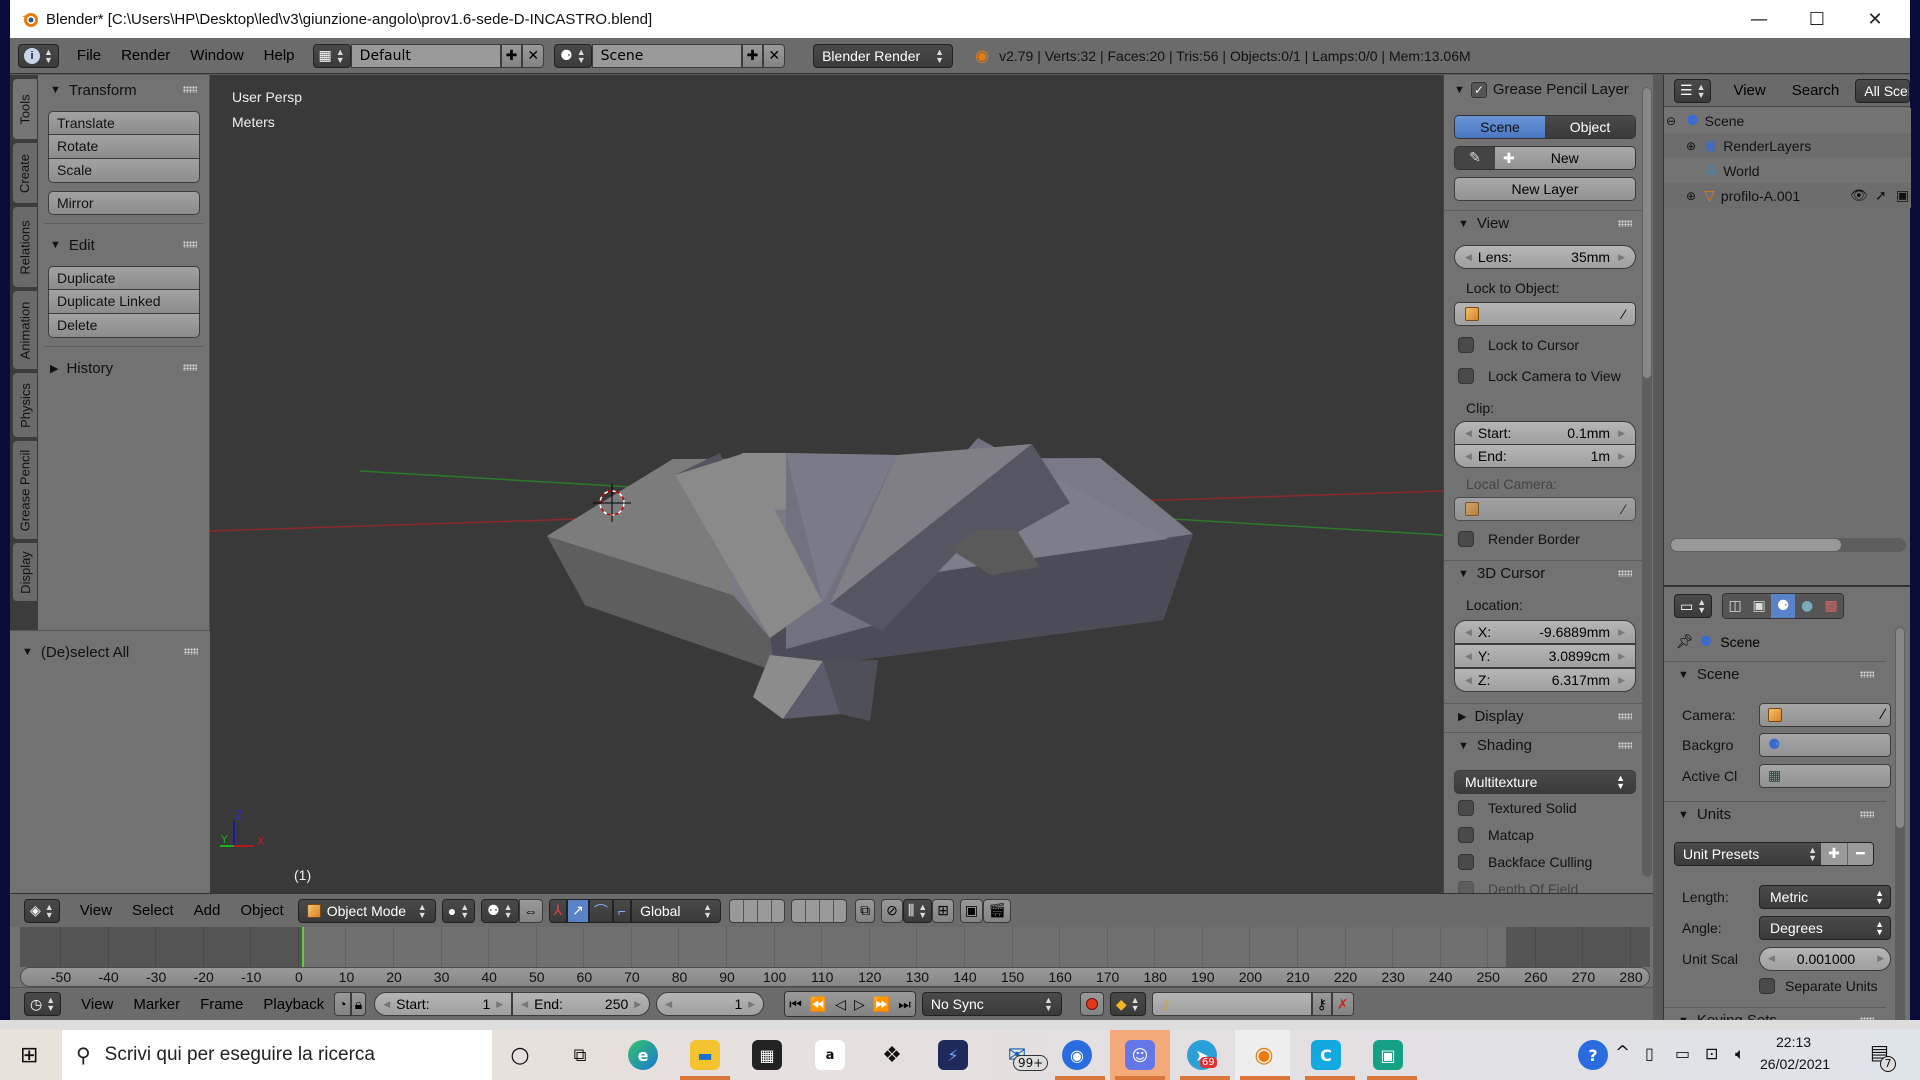 The image size is (1920, 1080). I want to click on new-gp-button: ✚ New, so click(1565, 158).